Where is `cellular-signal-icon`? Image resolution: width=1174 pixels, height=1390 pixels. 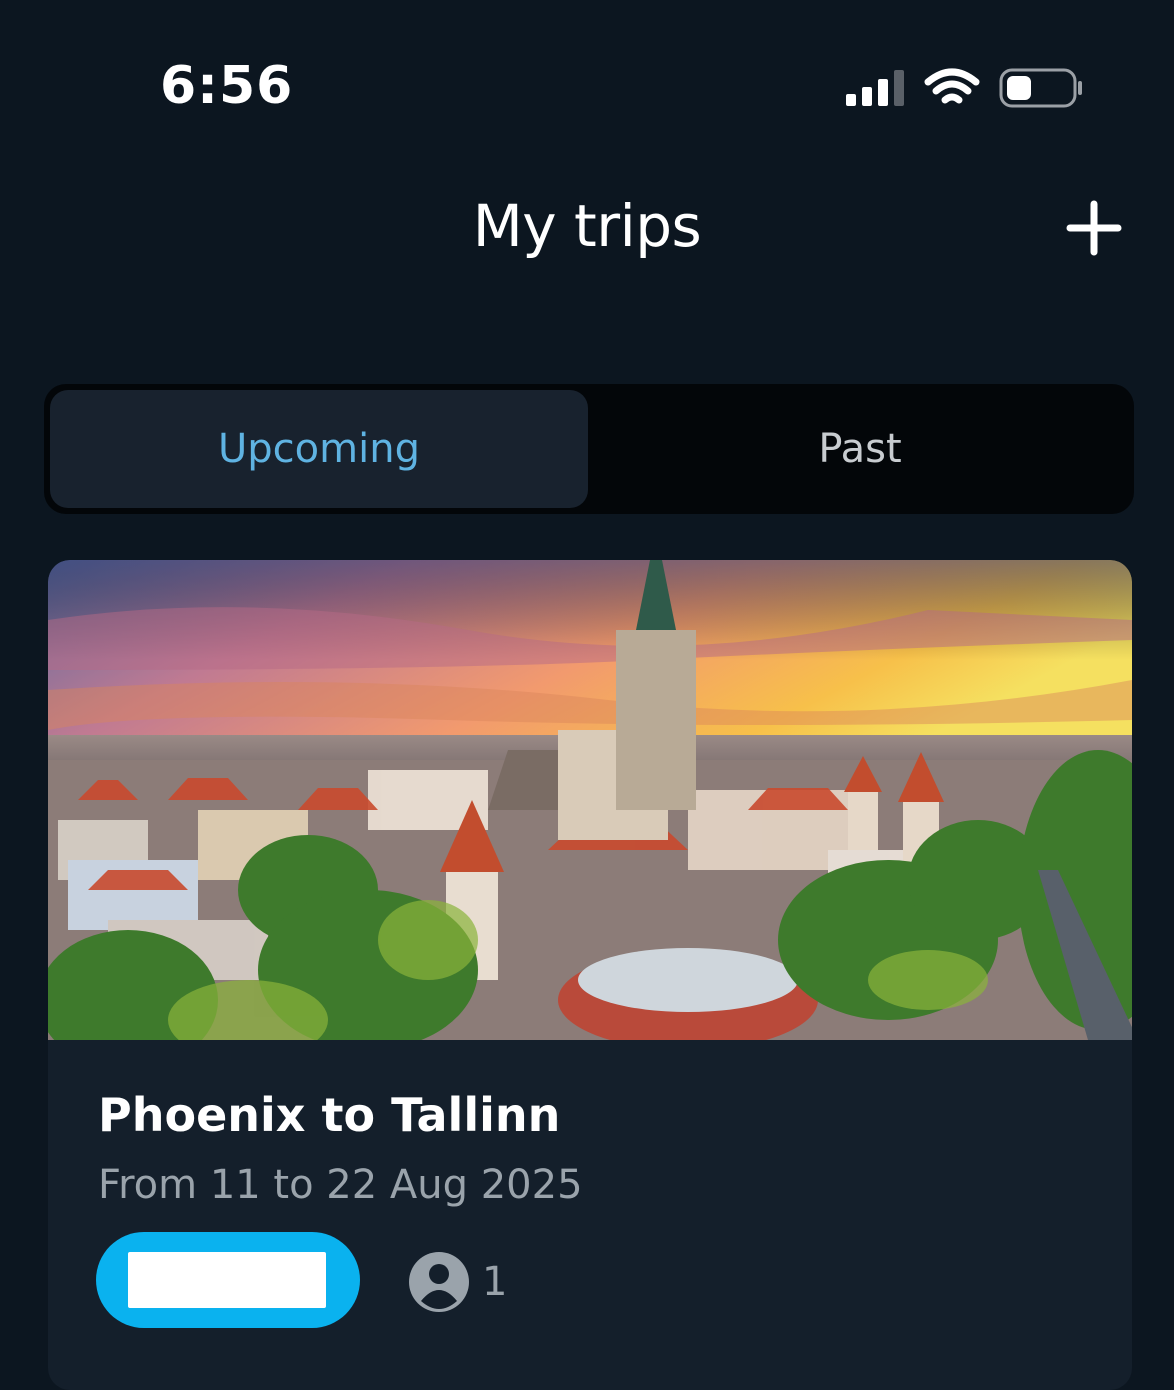
cellular-signal-icon is located at coordinates (875, 88).